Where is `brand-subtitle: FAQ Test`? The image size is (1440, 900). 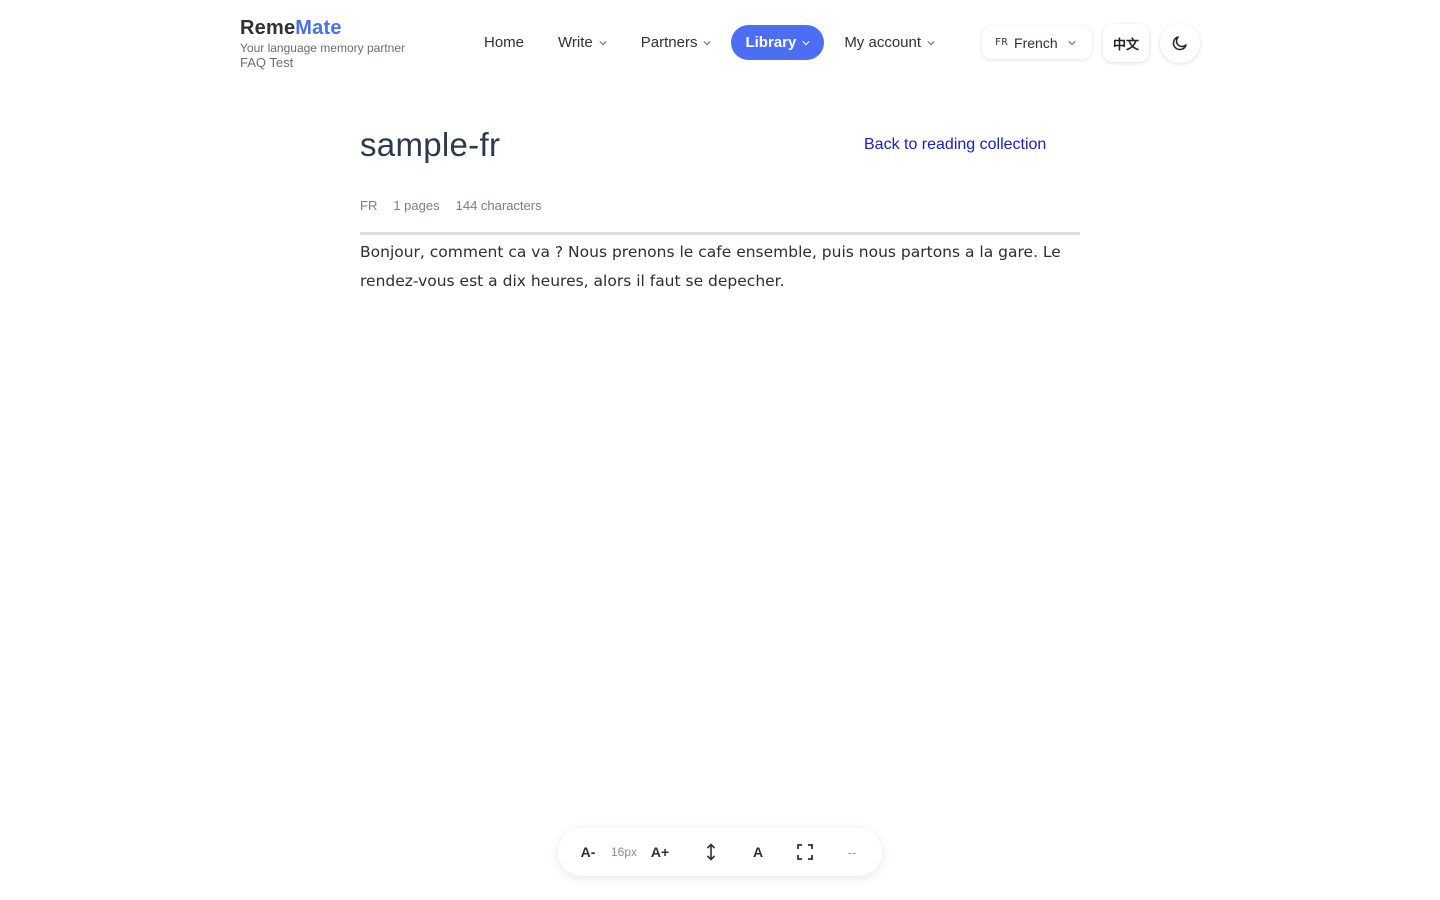
brand-subtitle: FAQ Test is located at coordinates (267, 62).